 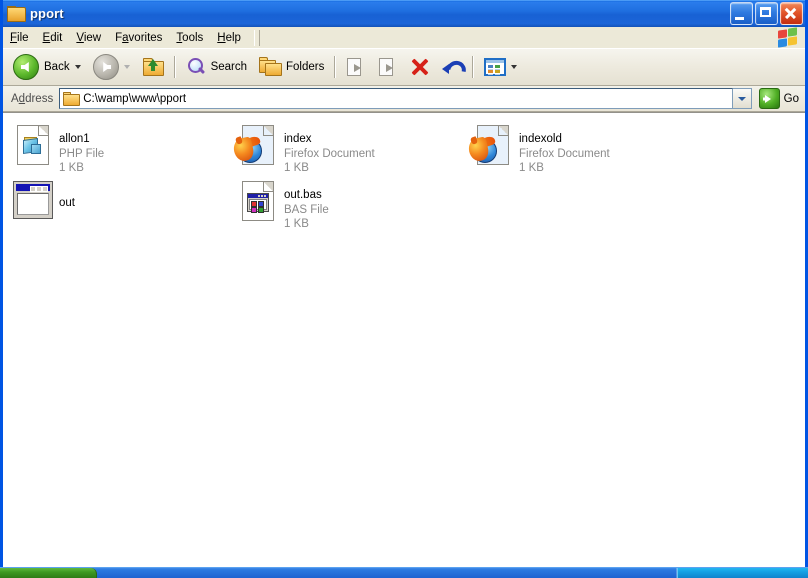 I want to click on file-name: out, so click(x=67, y=203).